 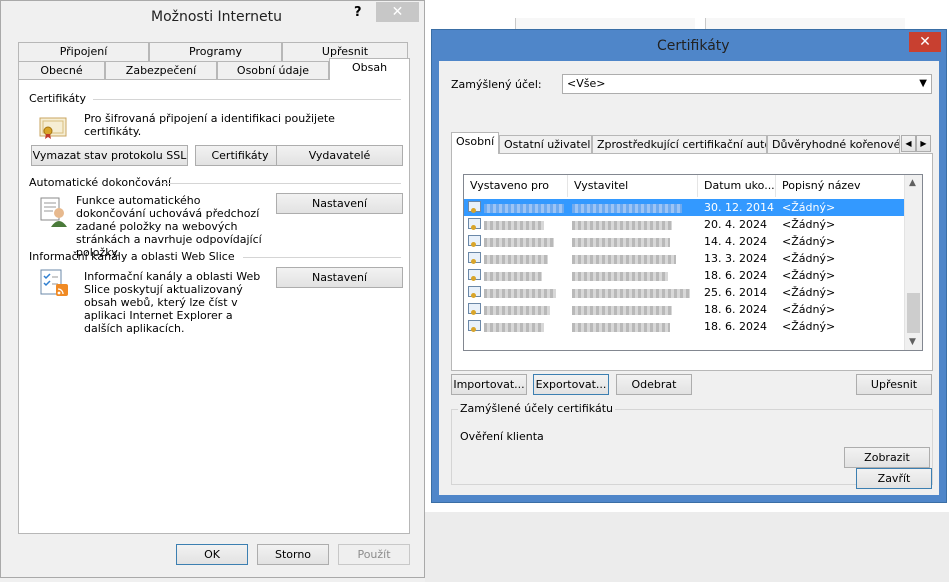 I want to click on view-button: Zobrazit, so click(x=887, y=457).